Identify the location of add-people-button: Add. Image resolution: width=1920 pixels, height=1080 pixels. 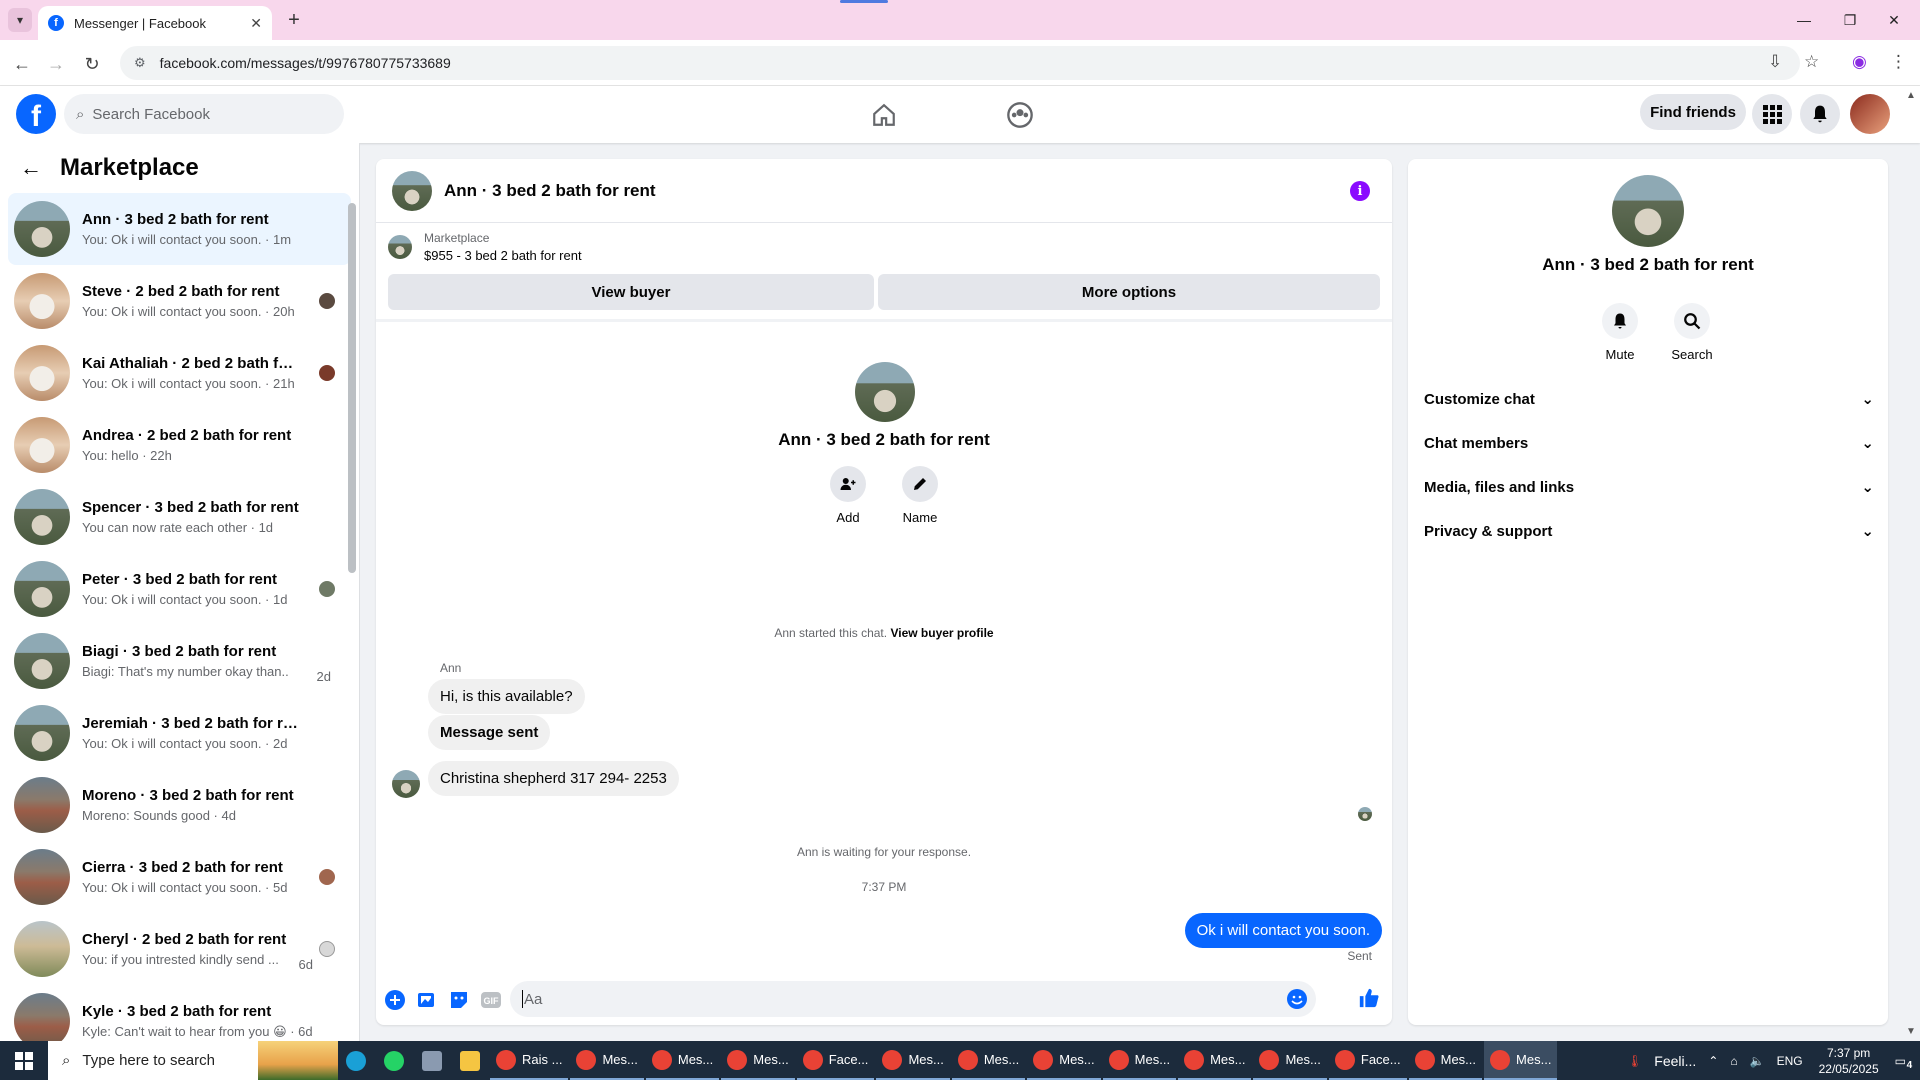
(848, 495).